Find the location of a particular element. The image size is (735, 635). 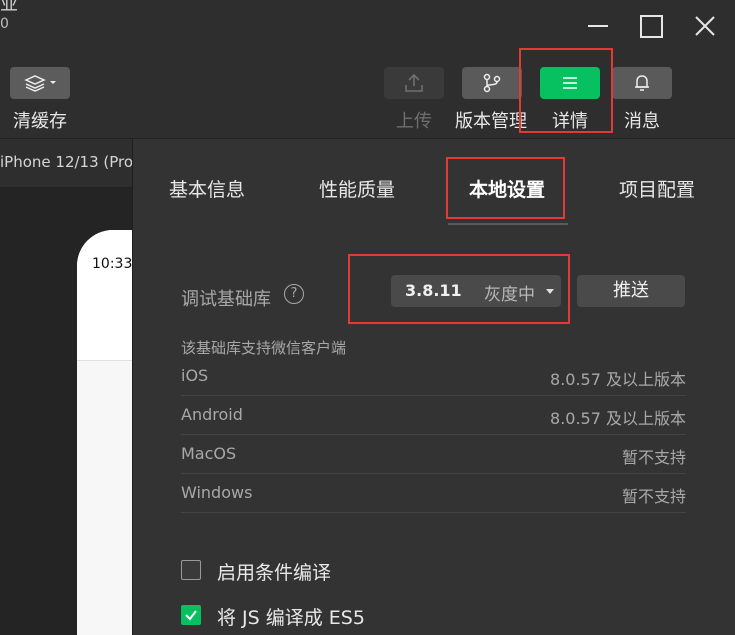

support-os: MacOS is located at coordinates (209, 453).